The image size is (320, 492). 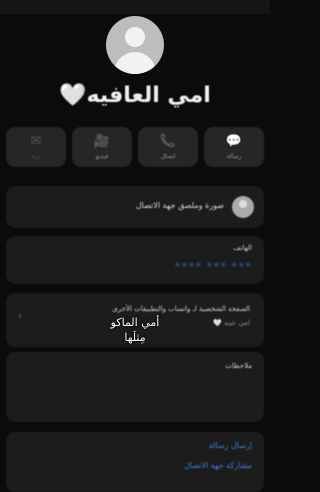 What do you see at coordinates (135, 63) in the screenshot?
I see `avatar-body-shape` at bounding box center [135, 63].